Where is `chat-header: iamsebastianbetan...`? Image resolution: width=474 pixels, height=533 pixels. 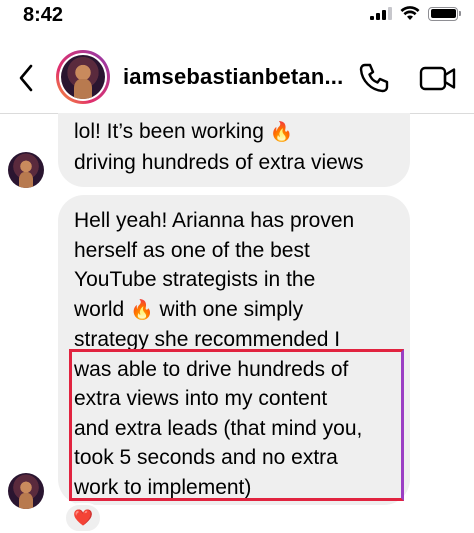 chat-header: iamsebastianbetan... is located at coordinates (237, 77).